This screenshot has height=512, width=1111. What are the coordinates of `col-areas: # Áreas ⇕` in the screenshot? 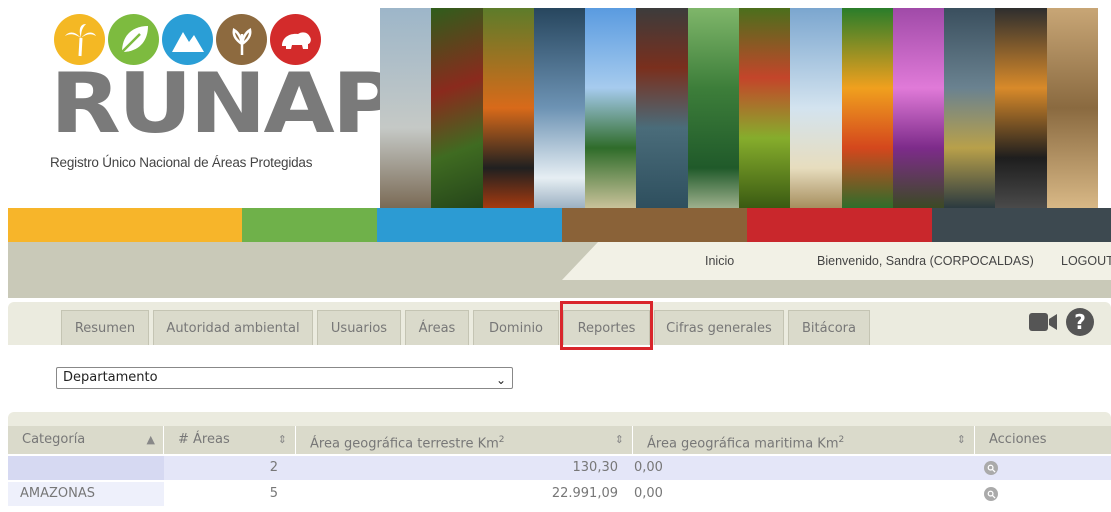 It's located at (230, 440).